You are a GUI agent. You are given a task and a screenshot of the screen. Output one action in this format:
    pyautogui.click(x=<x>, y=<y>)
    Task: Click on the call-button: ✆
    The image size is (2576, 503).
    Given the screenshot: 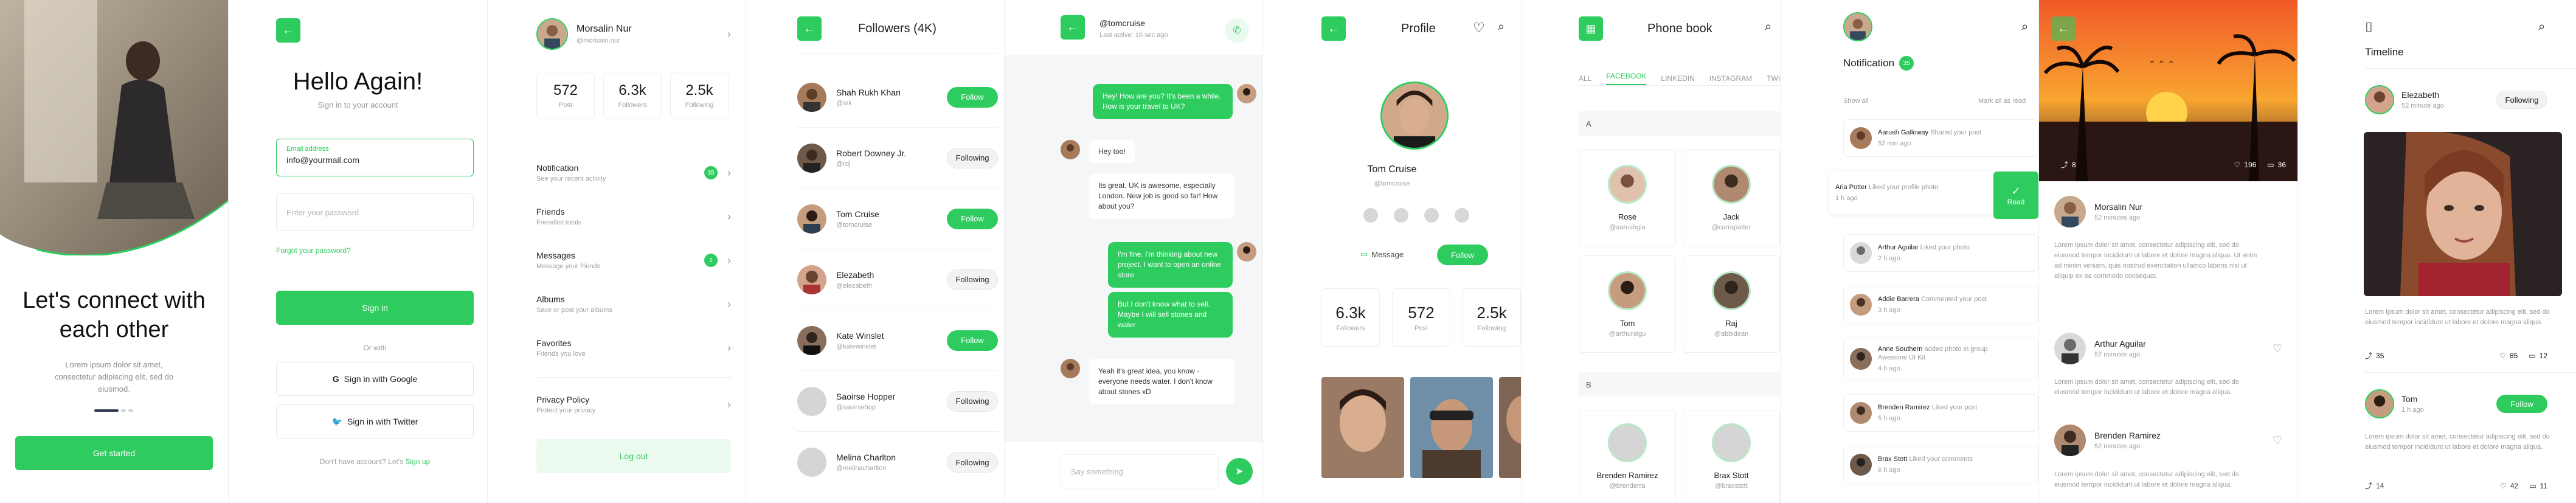 What is the action you would take?
    pyautogui.click(x=1237, y=30)
    